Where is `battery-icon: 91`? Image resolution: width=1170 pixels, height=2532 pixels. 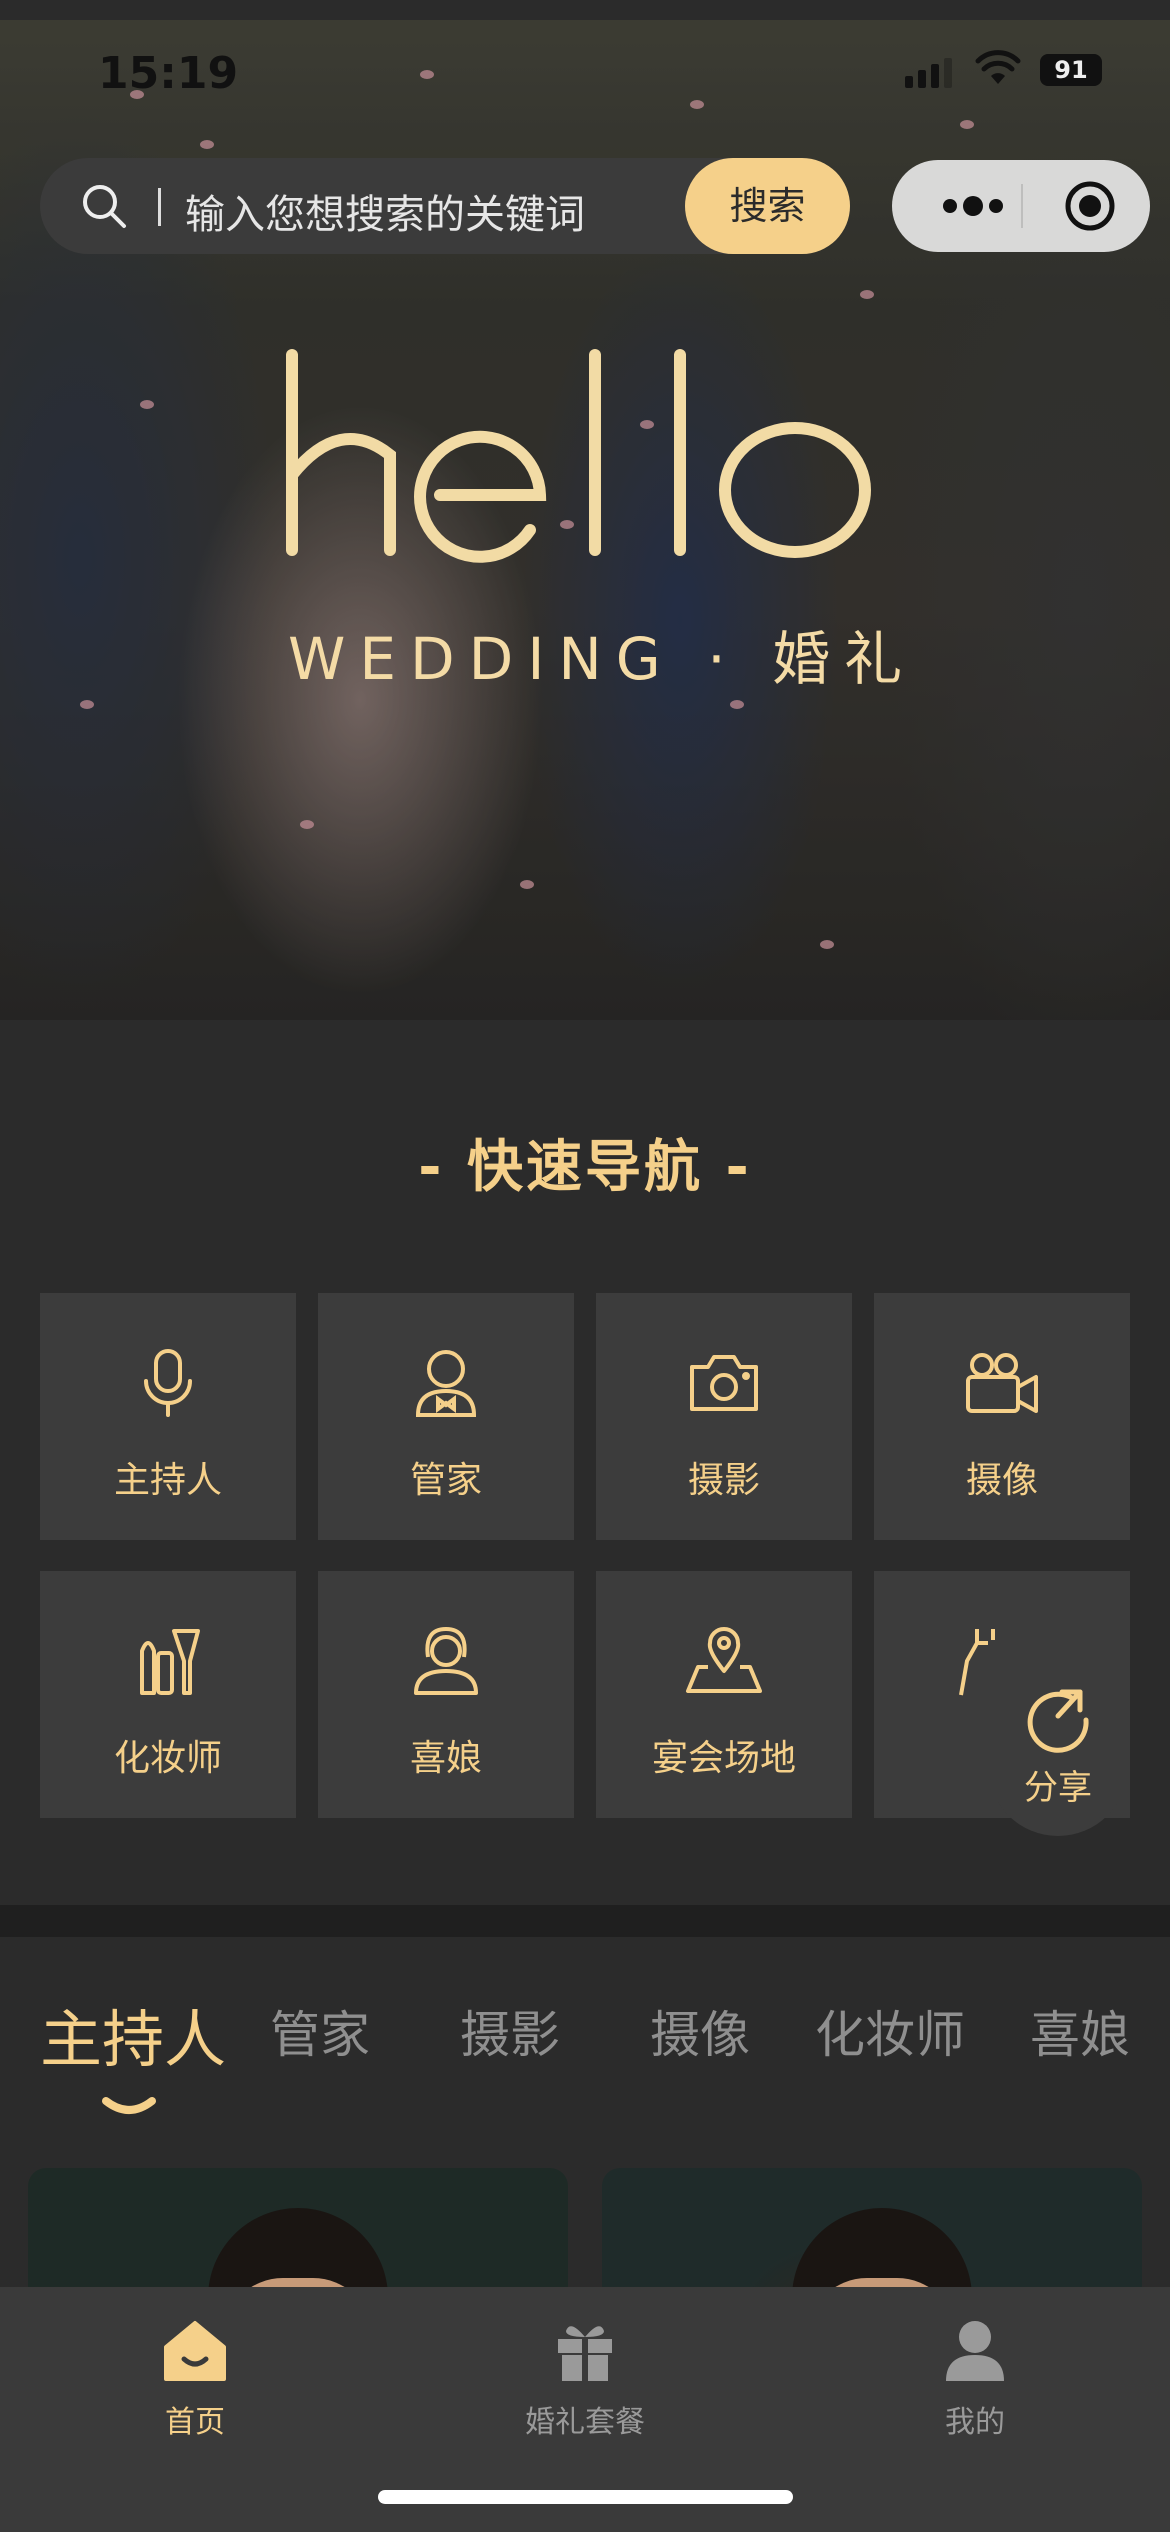 battery-icon: 91 is located at coordinates (1071, 70).